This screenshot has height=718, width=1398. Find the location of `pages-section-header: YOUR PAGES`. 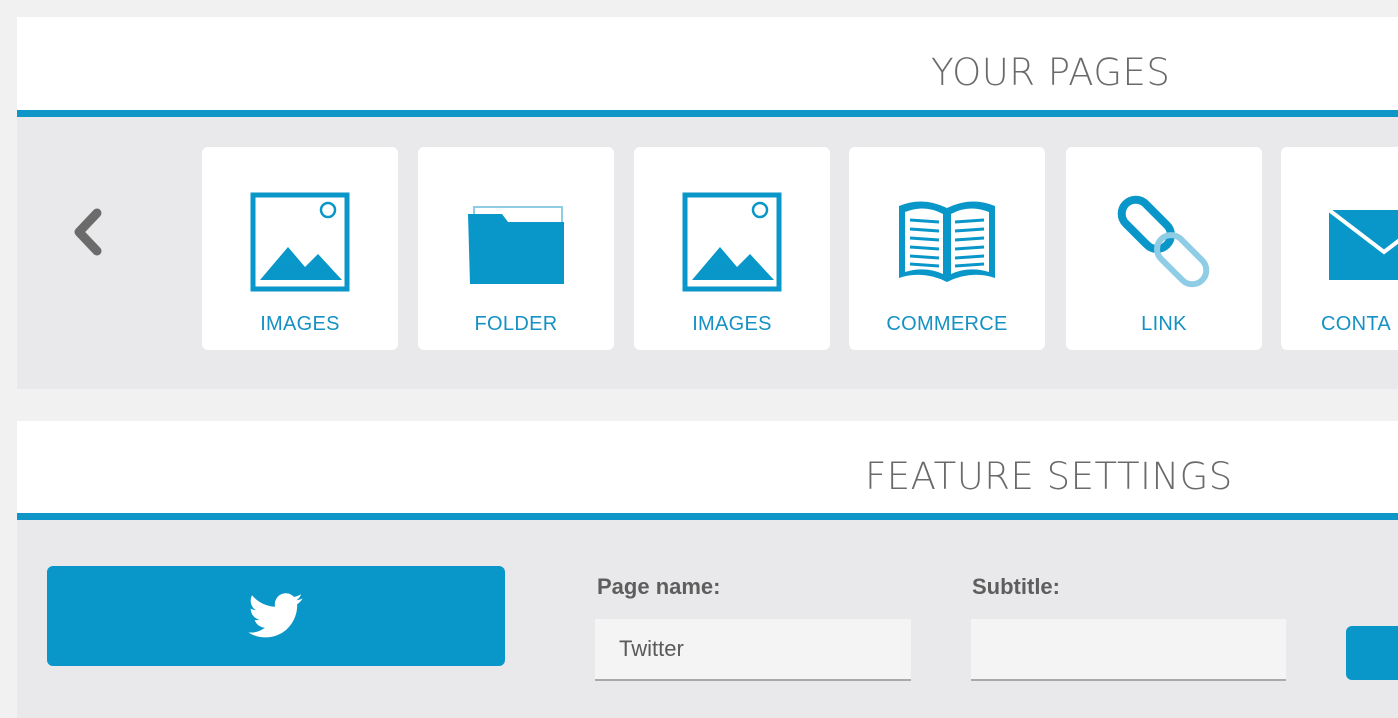

pages-section-header: YOUR PAGES is located at coordinates (707, 67).